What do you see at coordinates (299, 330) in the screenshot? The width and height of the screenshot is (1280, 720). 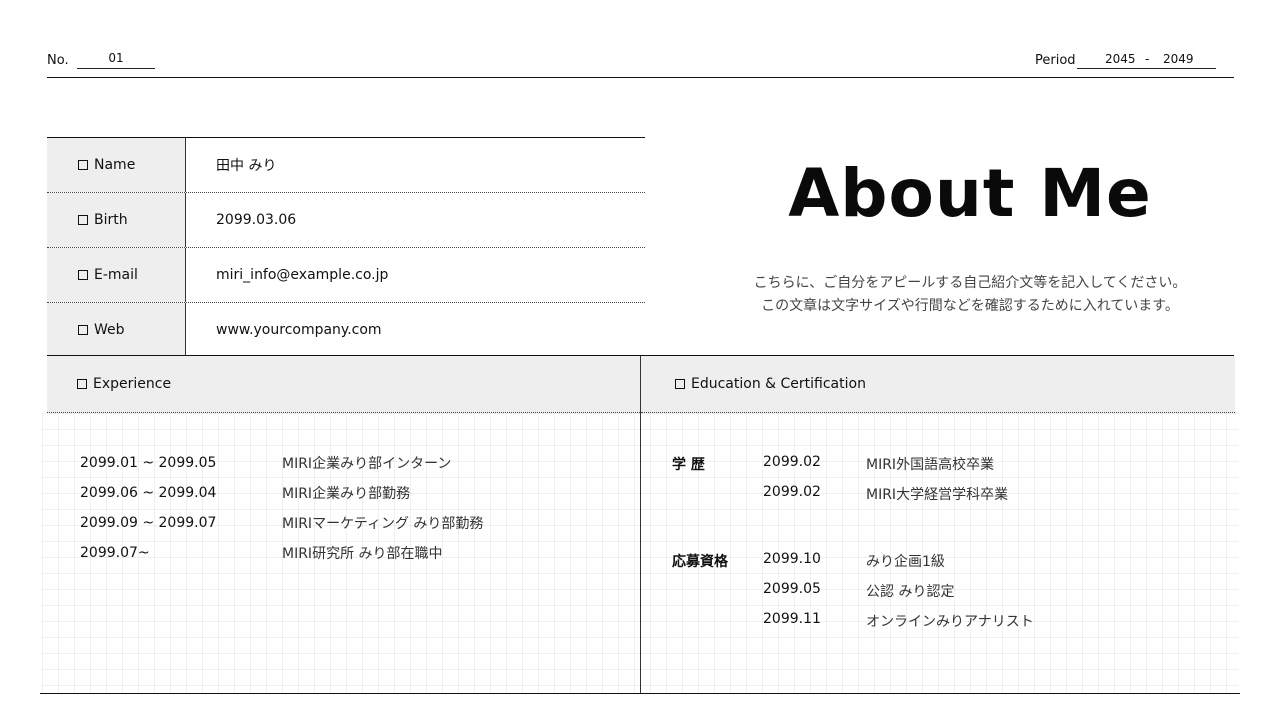 I see `profile-value: www.yourcompany.com` at bounding box center [299, 330].